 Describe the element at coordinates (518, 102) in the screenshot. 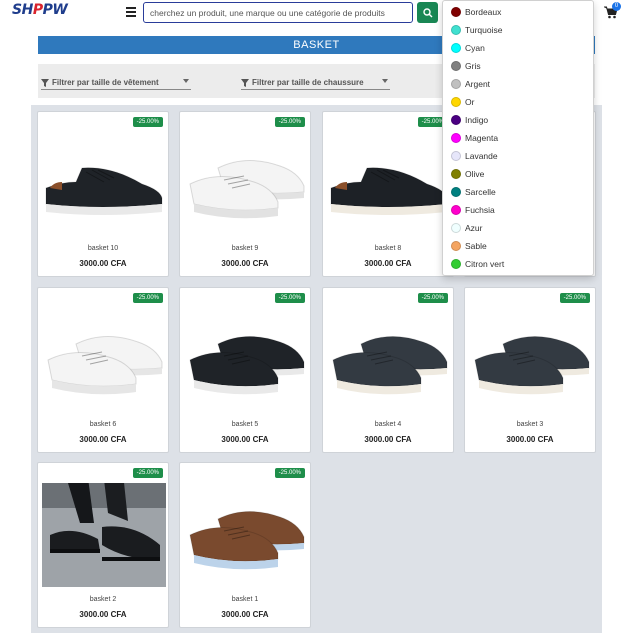

I see `color-option: Or` at that location.